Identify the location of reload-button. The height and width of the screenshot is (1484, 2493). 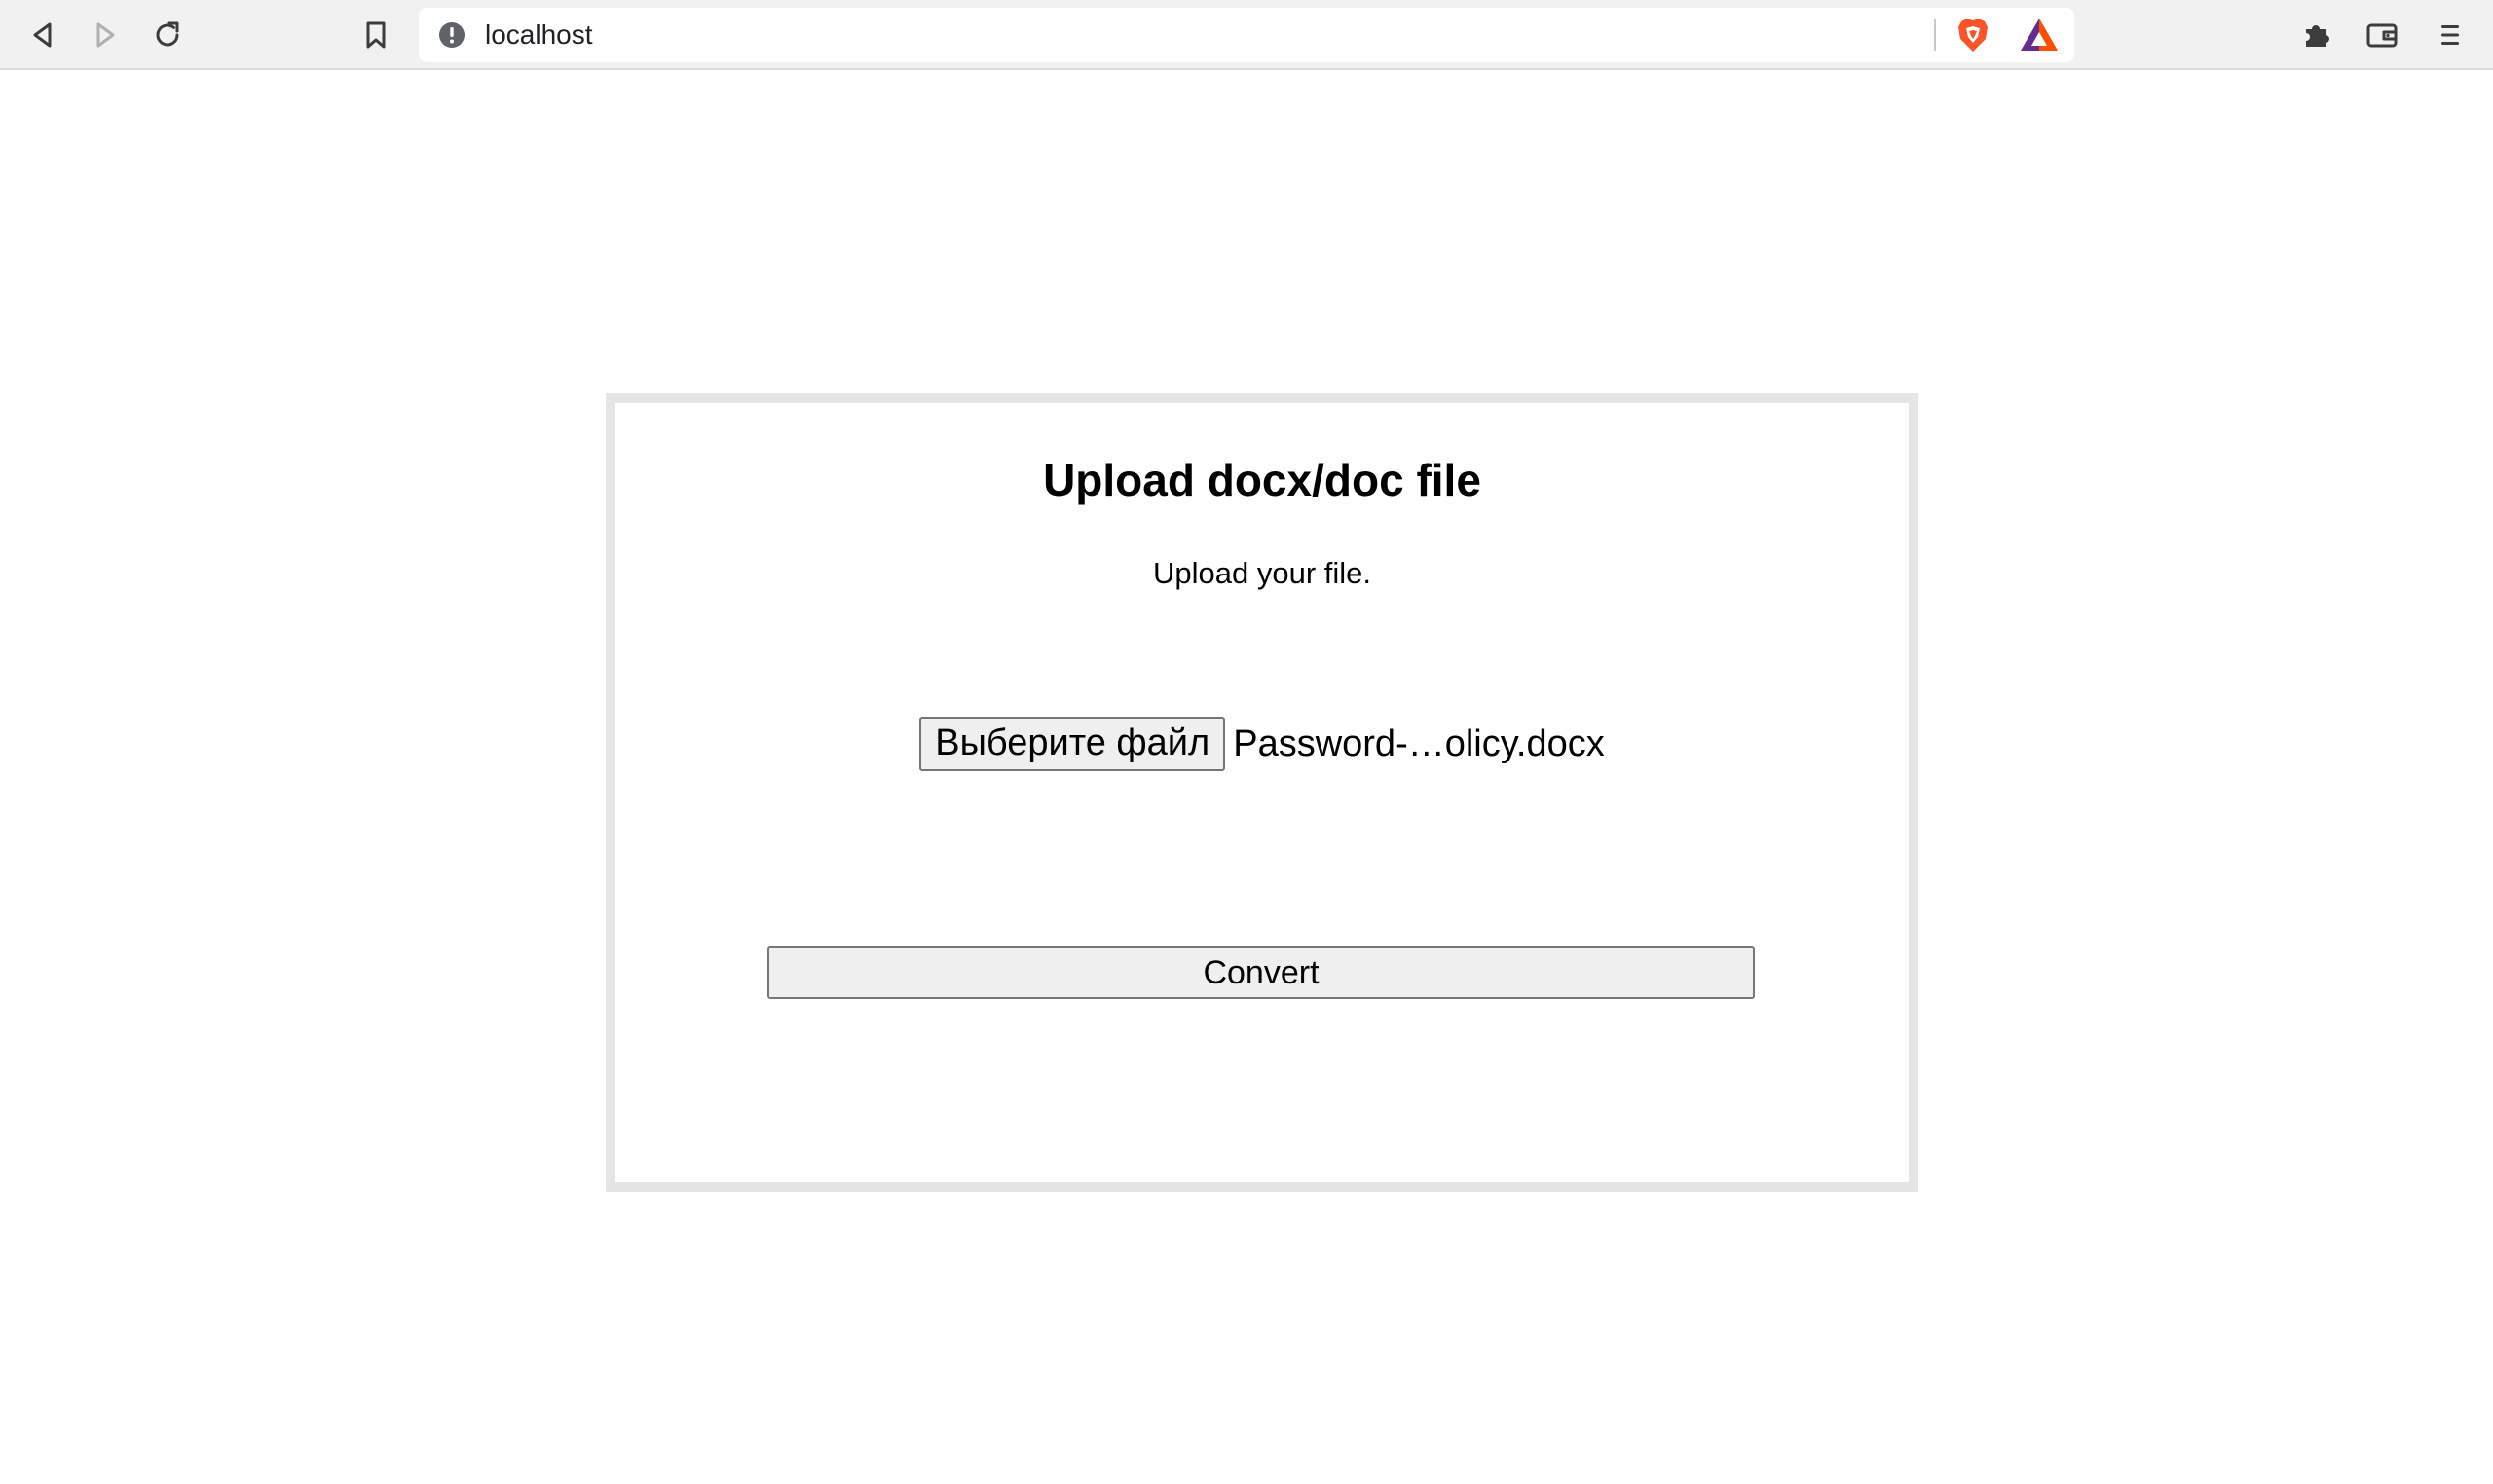
(168, 35).